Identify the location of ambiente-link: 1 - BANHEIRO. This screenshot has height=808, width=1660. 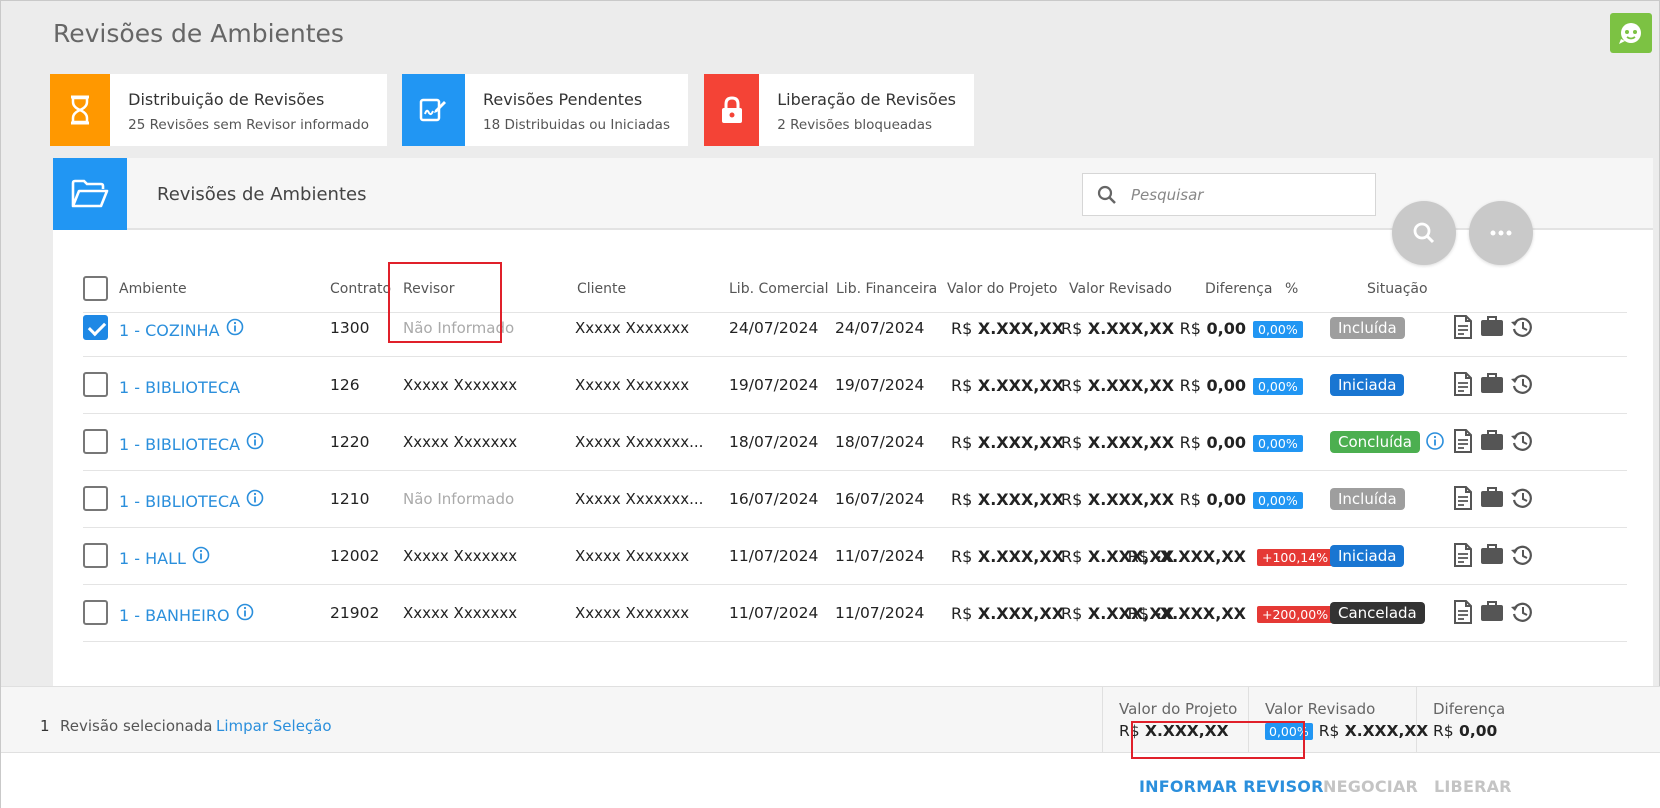
(186, 614).